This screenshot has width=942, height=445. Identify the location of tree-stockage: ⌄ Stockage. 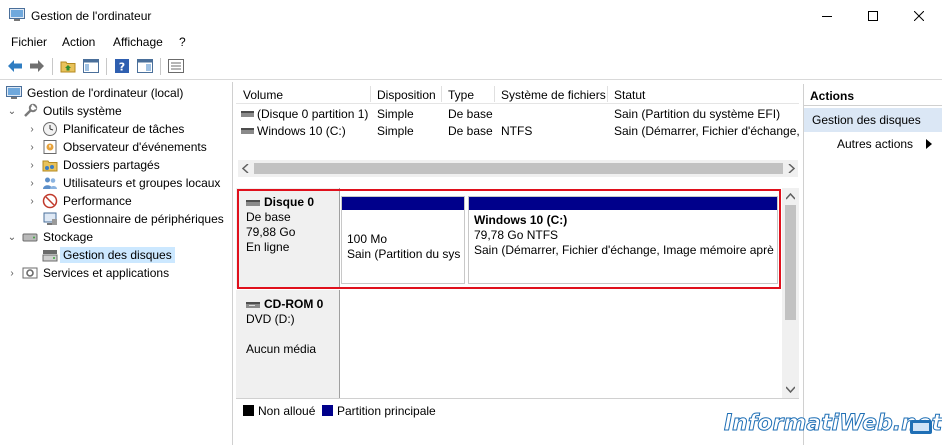
(49, 237).